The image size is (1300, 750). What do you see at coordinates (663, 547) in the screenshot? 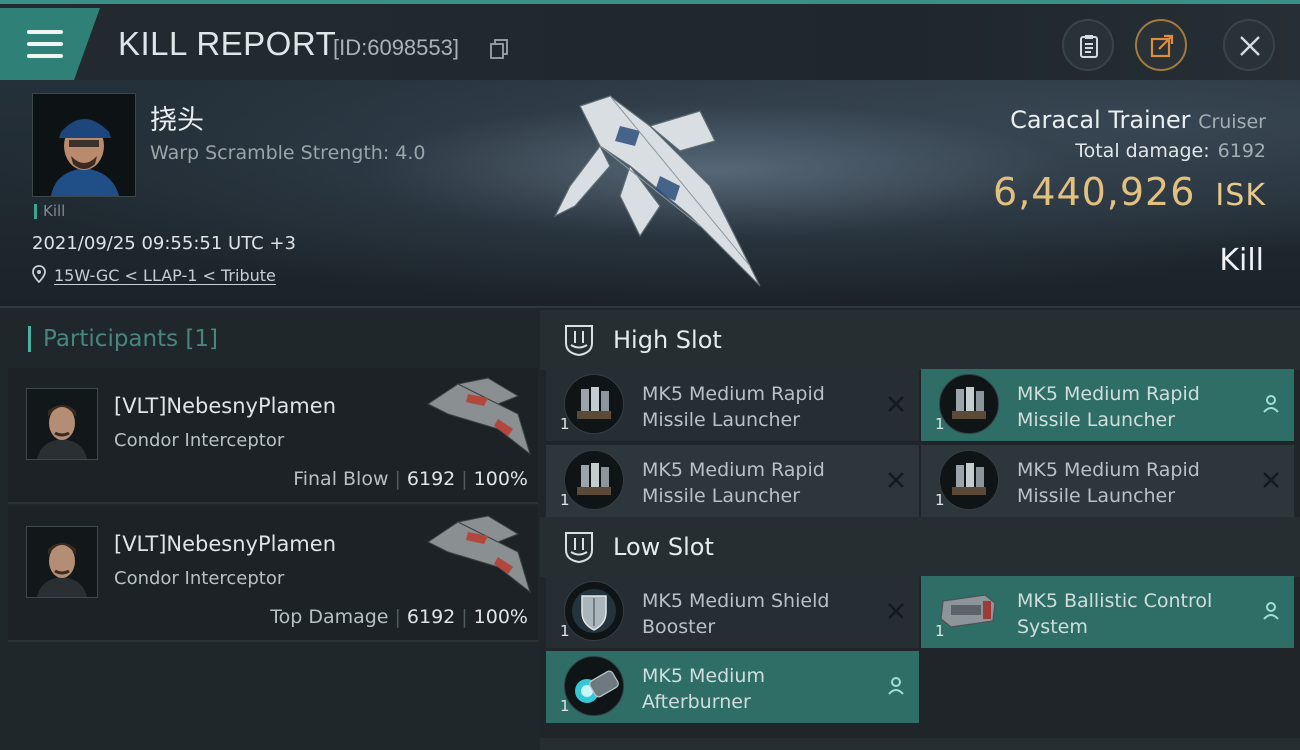
I see `low-slot-label: Low Slot` at bounding box center [663, 547].